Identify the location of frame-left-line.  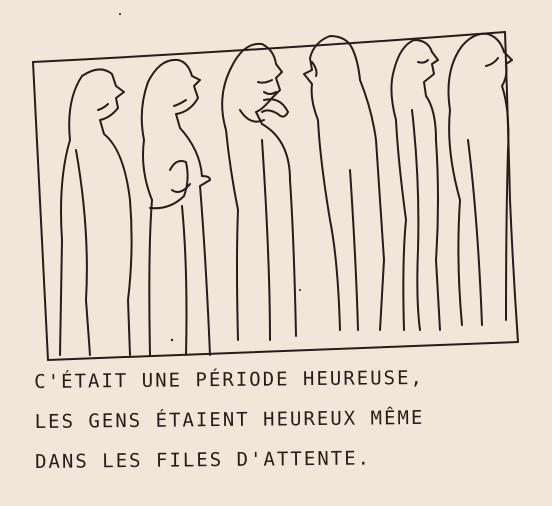
(40, 211).